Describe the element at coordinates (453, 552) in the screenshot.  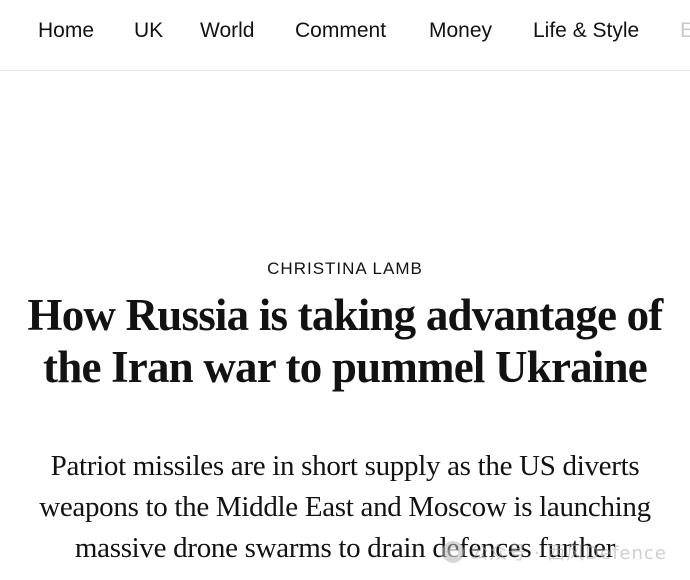
I see `wechat-logo-icon: ●` at that location.